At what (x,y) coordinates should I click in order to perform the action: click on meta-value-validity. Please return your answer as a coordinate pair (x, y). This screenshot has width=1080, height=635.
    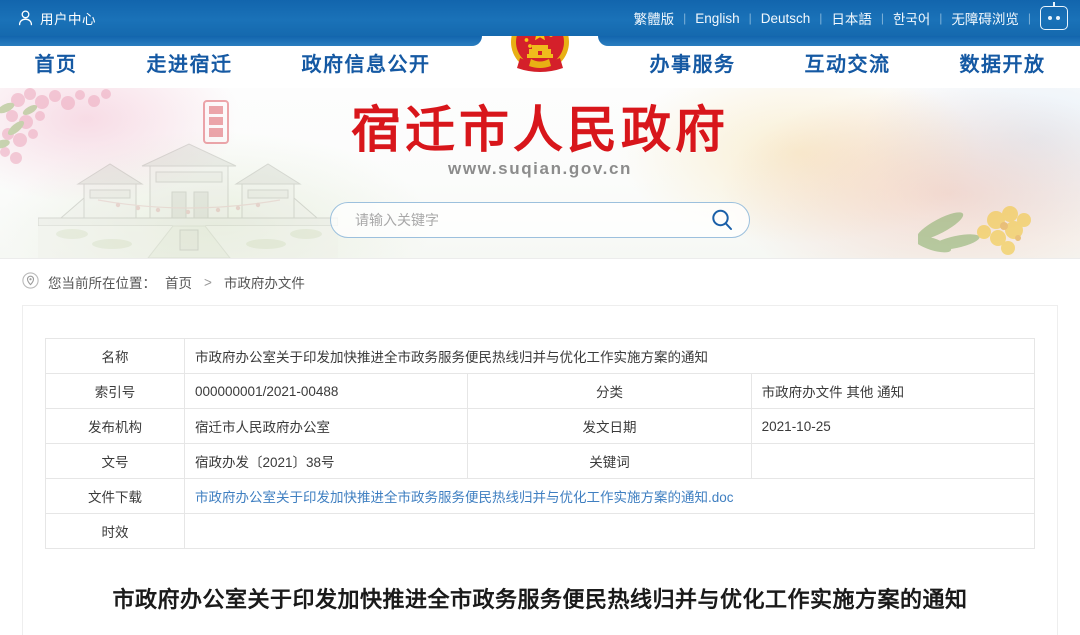
    Looking at the image, I should click on (609, 531).